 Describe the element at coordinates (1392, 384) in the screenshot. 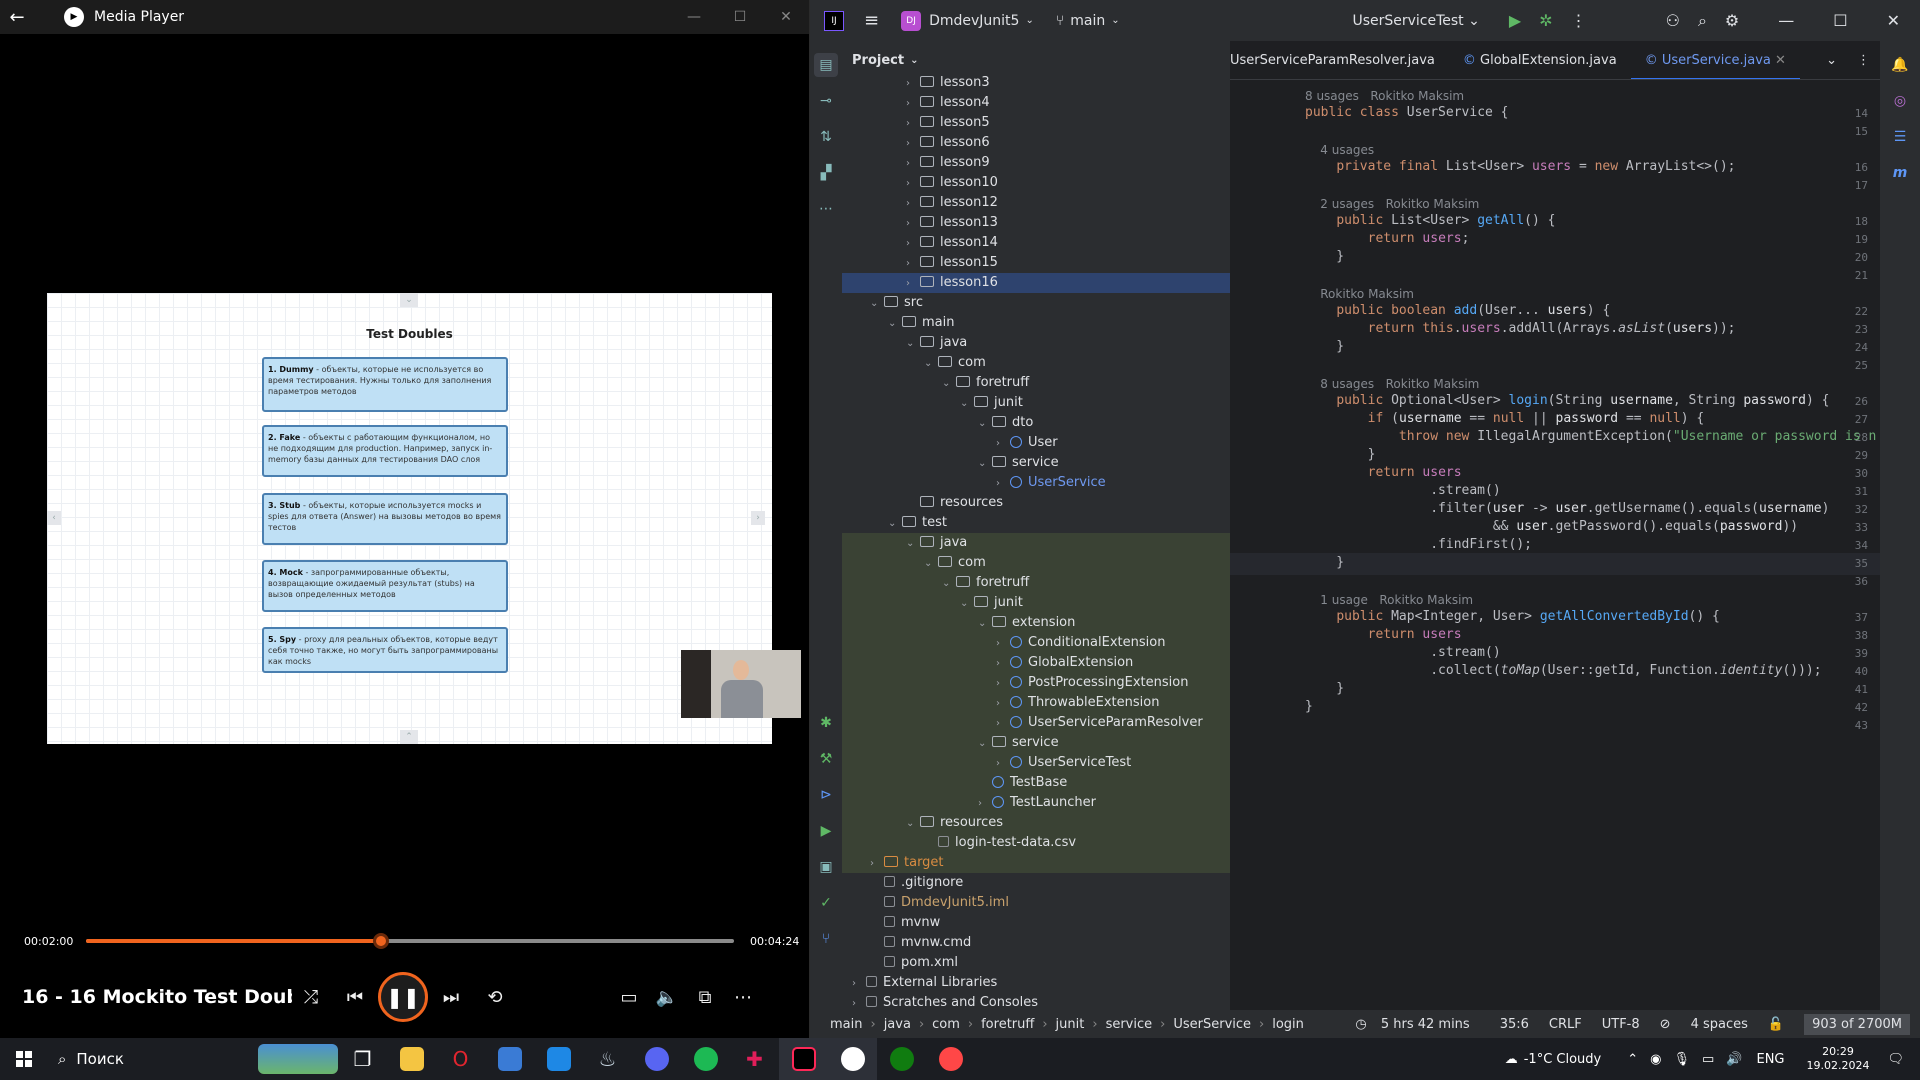

I see `inlay-hint: 8 usages Rokitko Maksim` at that location.